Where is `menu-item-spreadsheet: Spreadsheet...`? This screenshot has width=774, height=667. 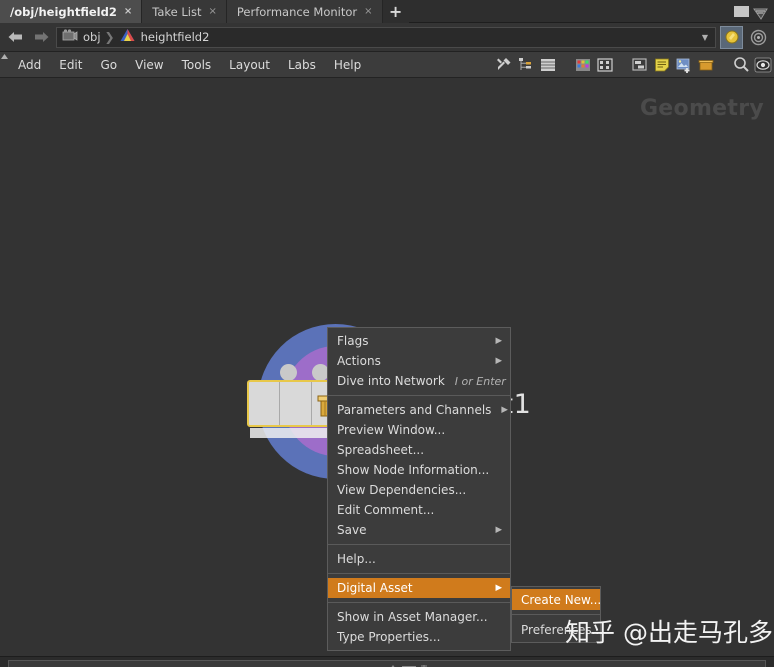
menu-item-spreadsheet: Spreadsheet... is located at coordinates (419, 450).